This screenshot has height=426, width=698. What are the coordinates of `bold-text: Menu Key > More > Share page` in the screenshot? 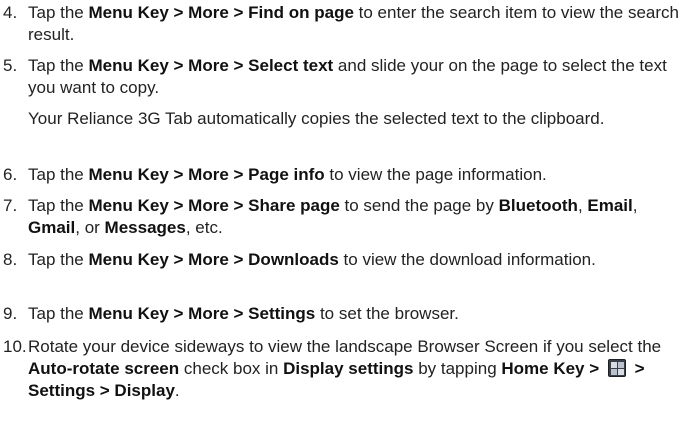 It's located at (214, 205).